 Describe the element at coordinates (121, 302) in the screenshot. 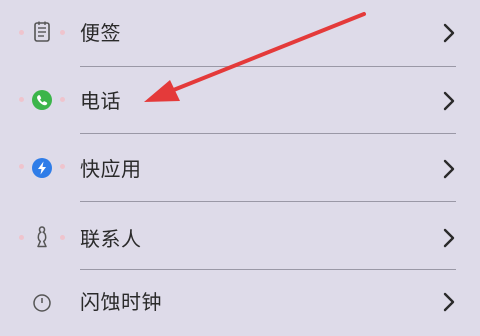

I see `list-item-label: 闪蚀时钟` at that location.